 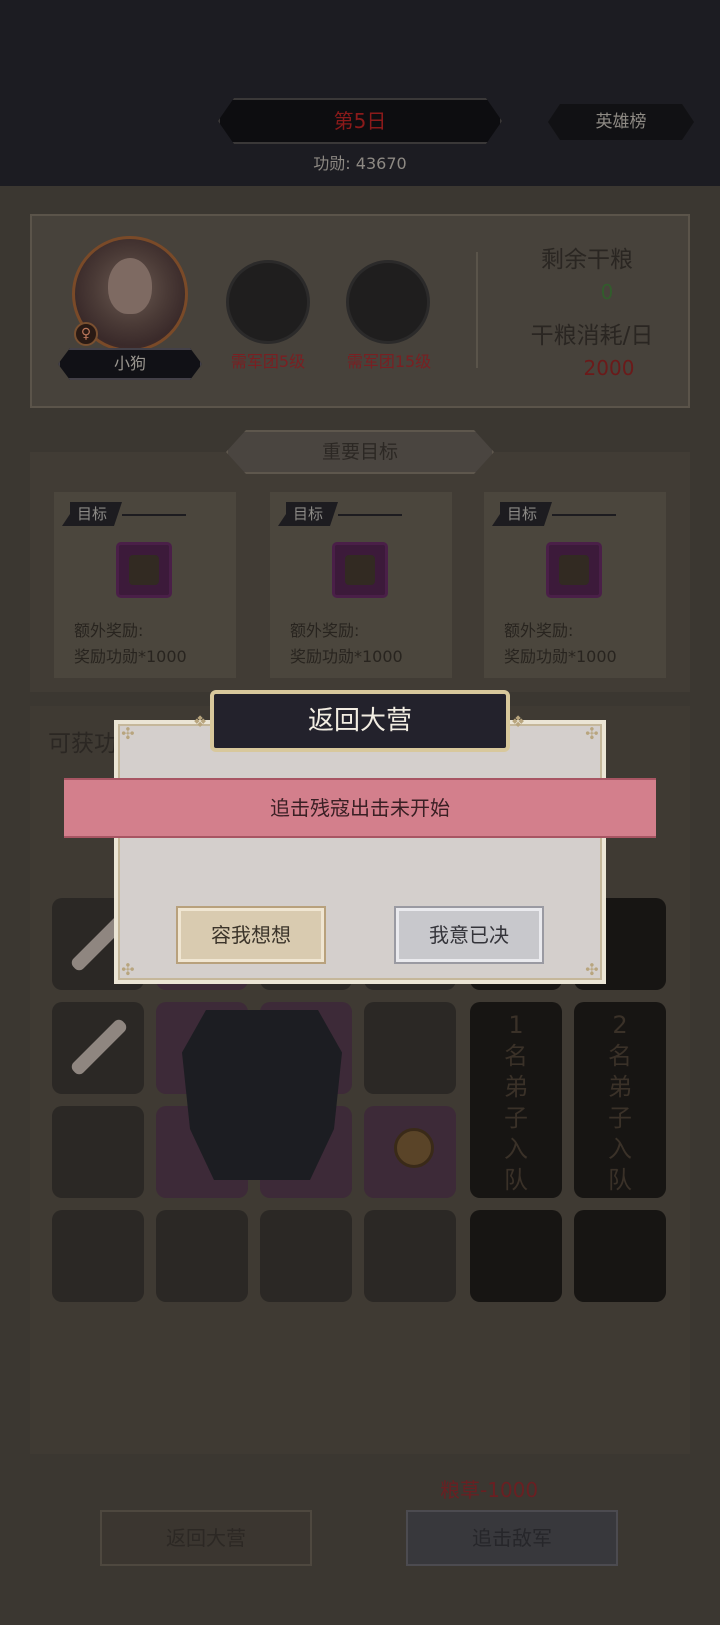 What do you see at coordinates (360, 808) in the screenshot?
I see `dialog-message: 追击残寇出击未开始` at bounding box center [360, 808].